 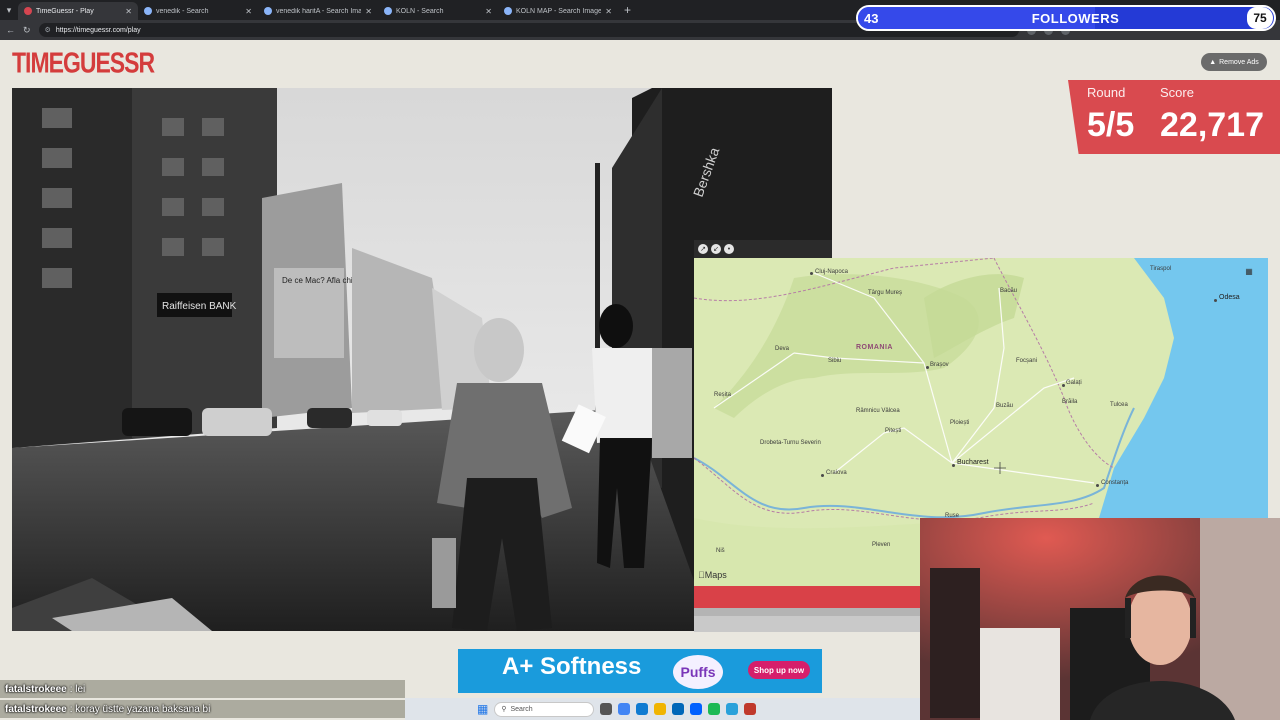 I want to click on map-city-label: Focșani, so click(x=1027, y=361).